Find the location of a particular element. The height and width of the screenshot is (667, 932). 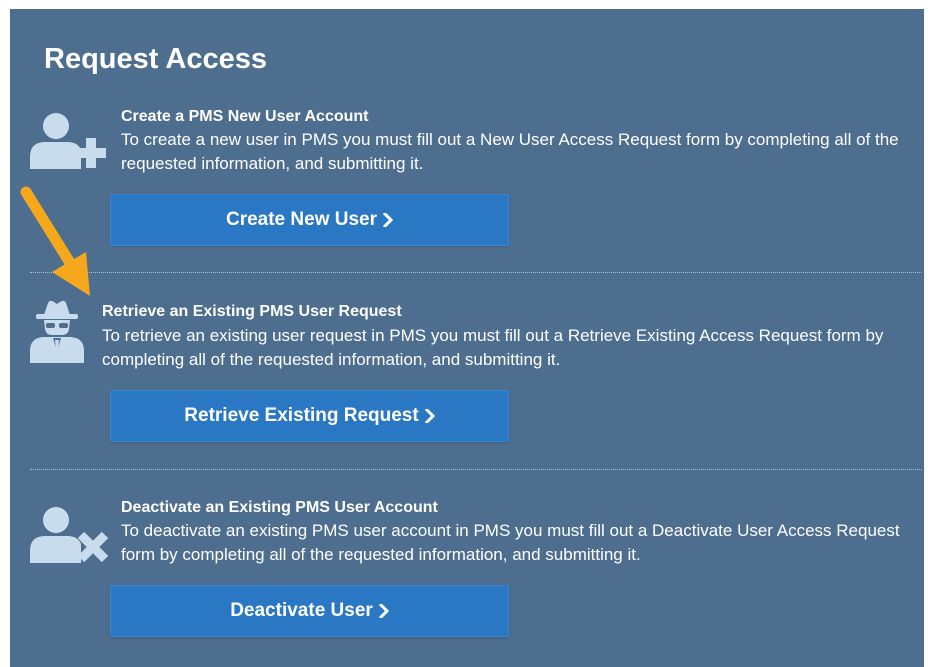

section-heading-create: Create a PMS New User Account is located at coordinates (245, 116).